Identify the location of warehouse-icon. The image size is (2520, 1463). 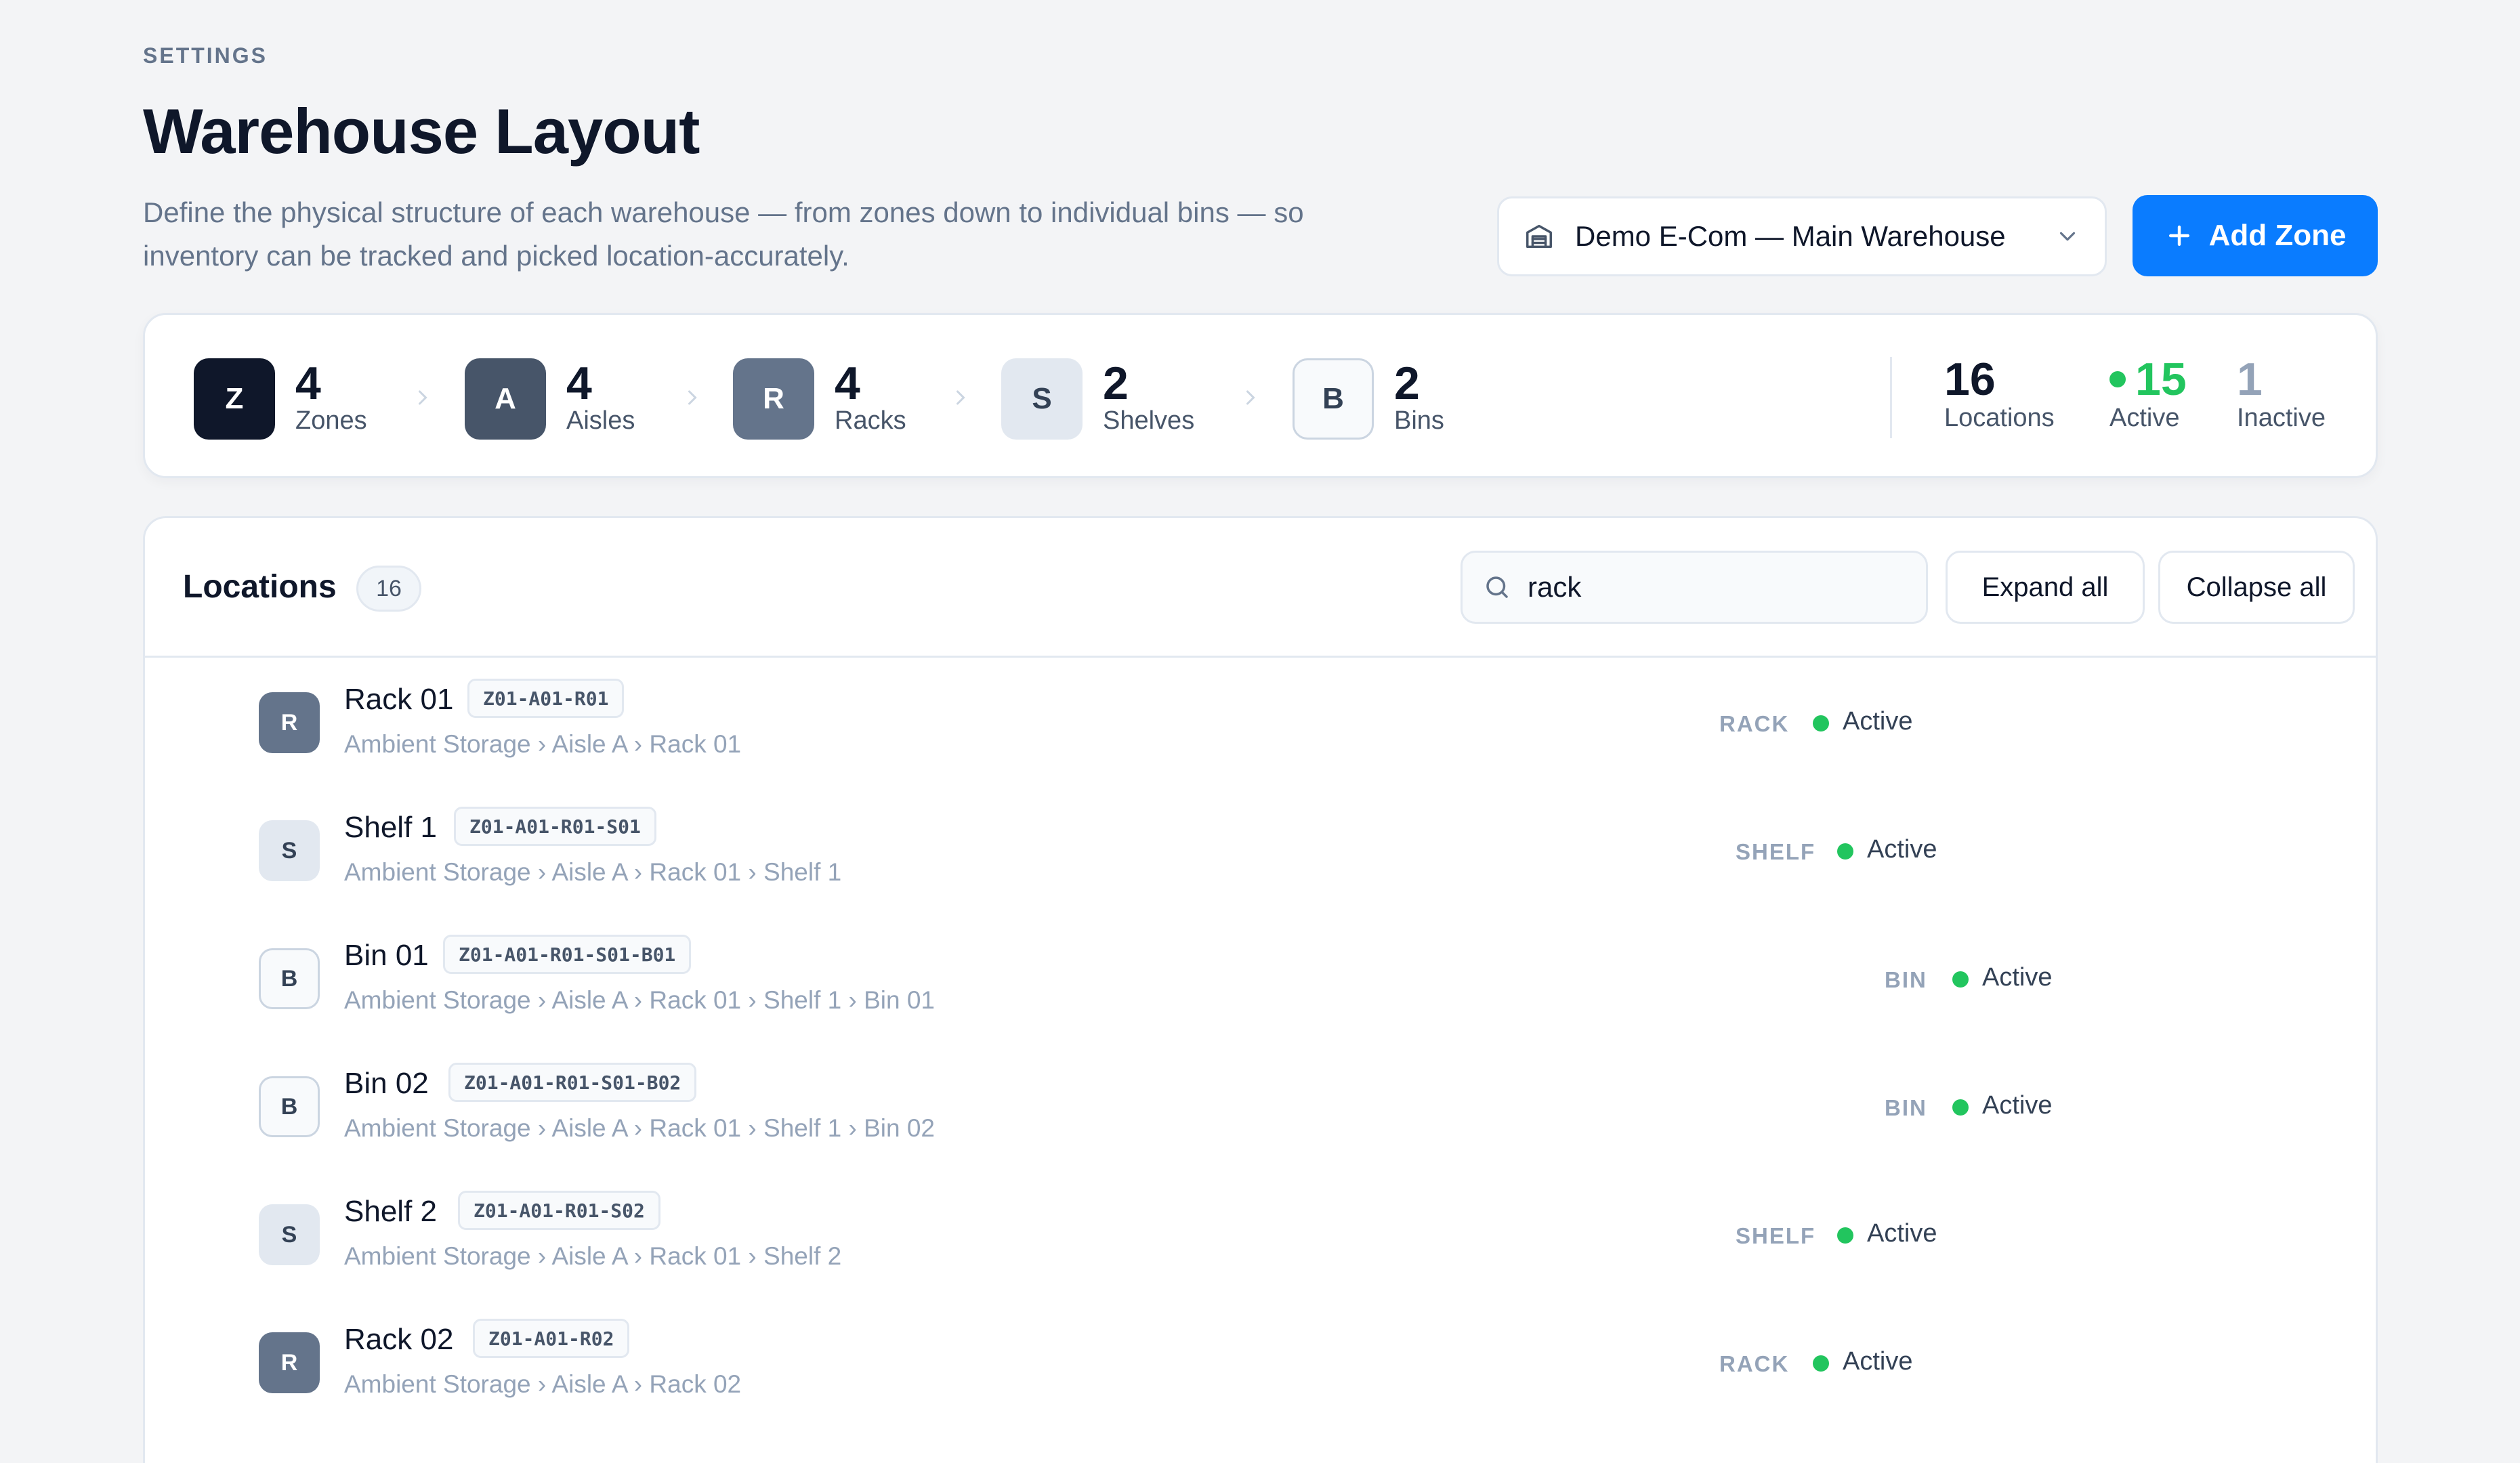
(1539, 237).